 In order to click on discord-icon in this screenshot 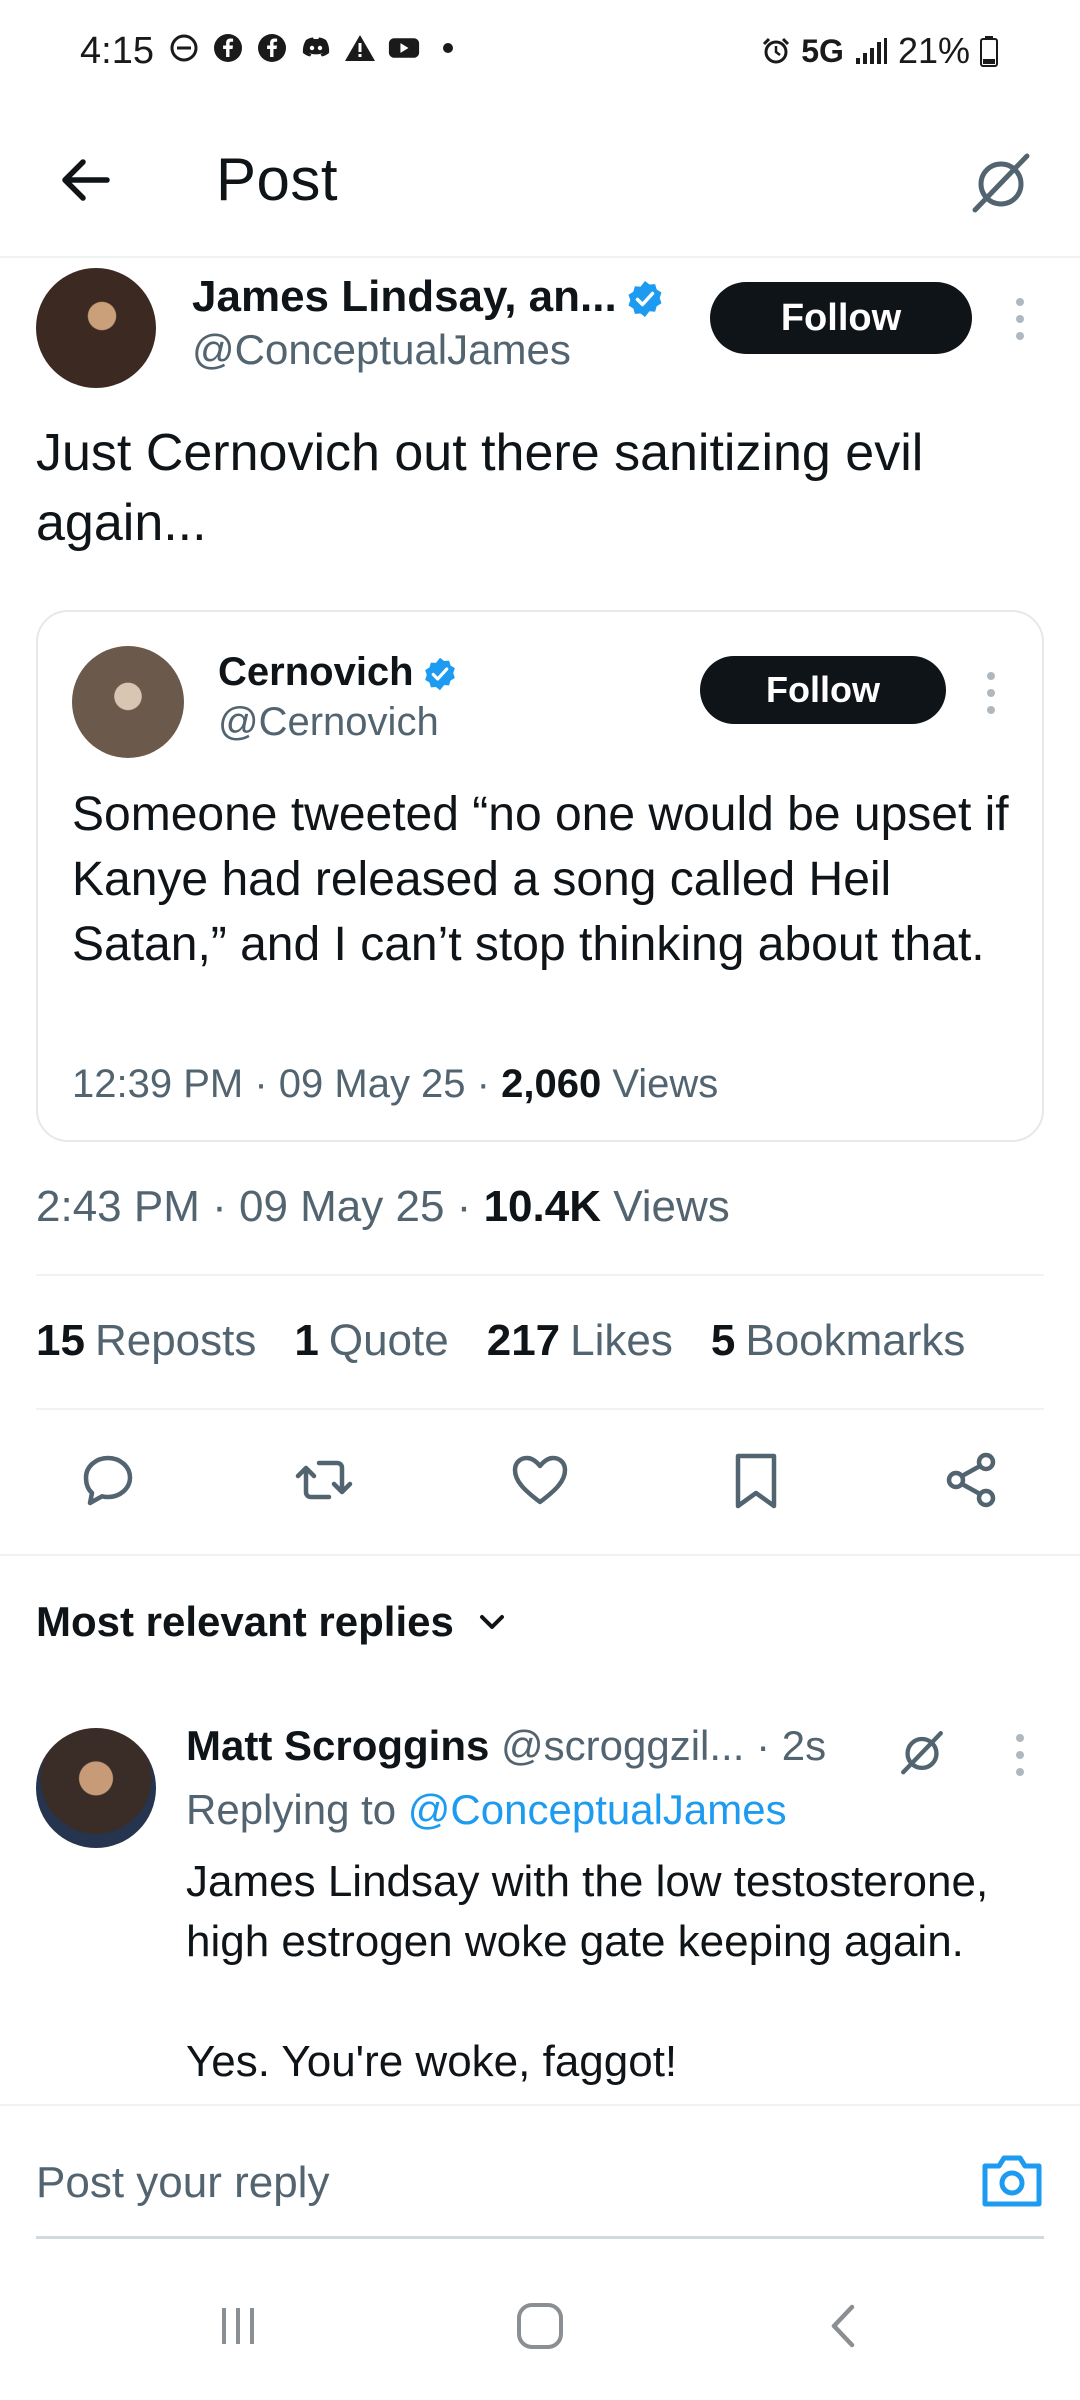, I will do `click(316, 48)`.